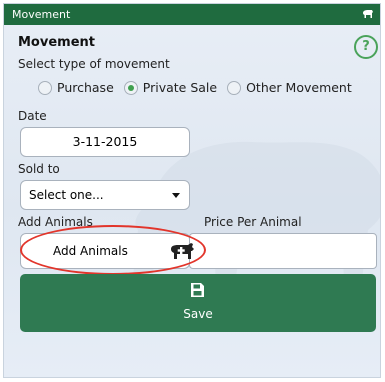 The height and width of the screenshot is (382, 385). Describe the element at coordinates (113, 250) in the screenshot. I see `red-highlight-annotation` at that location.